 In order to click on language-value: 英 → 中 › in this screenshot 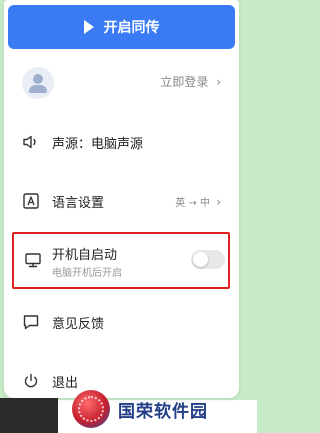, I will do `click(198, 201)`.